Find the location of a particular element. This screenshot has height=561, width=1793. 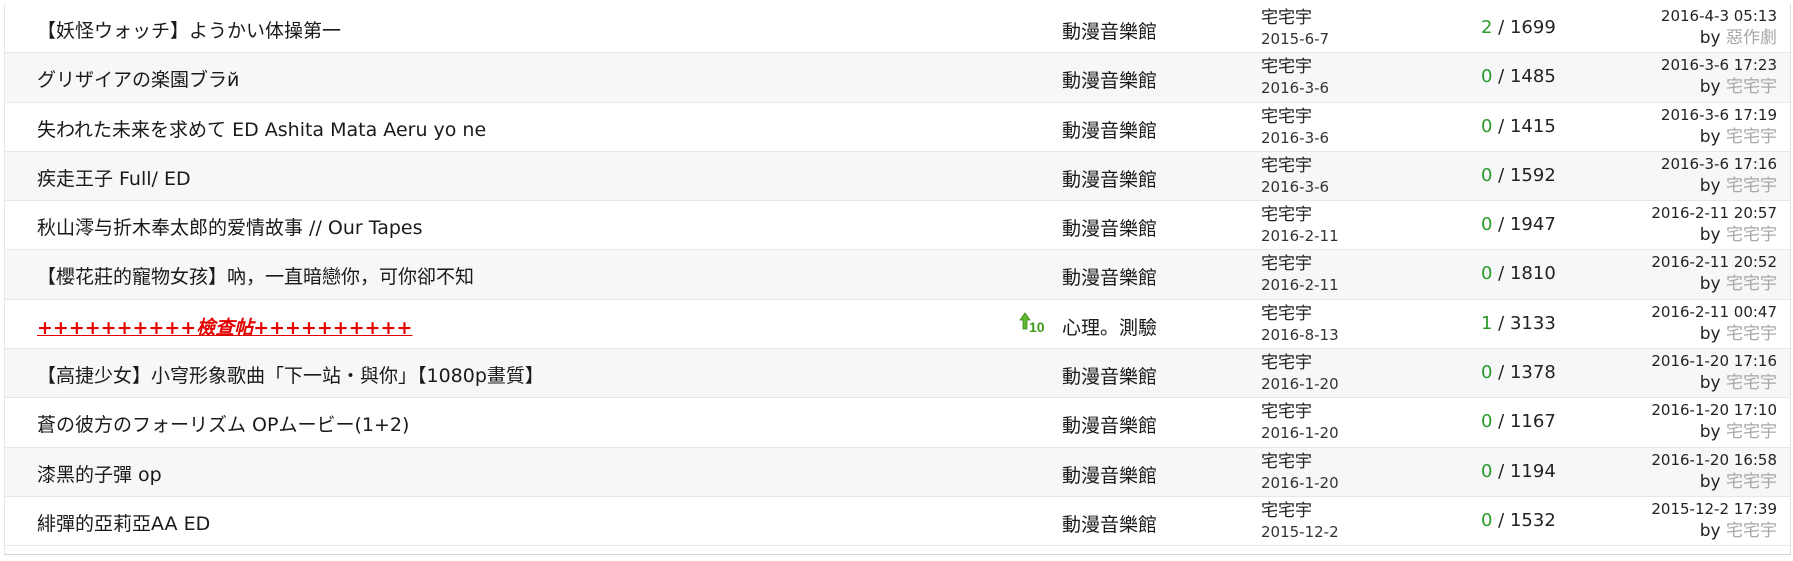

last-post-time-link: 2016-2-11 20:52 is located at coordinates (1714, 262).